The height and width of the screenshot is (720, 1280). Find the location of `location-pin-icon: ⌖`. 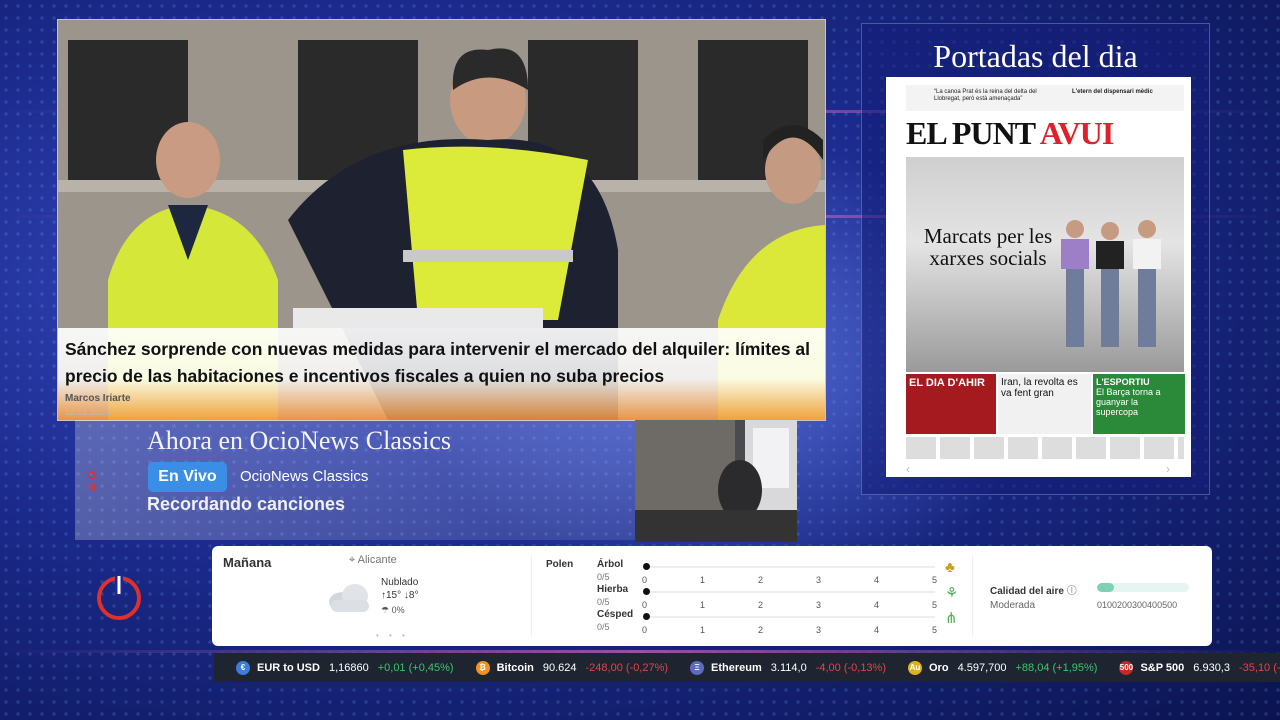

location-pin-icon: ⌖ is located at coordinates (352, 560).